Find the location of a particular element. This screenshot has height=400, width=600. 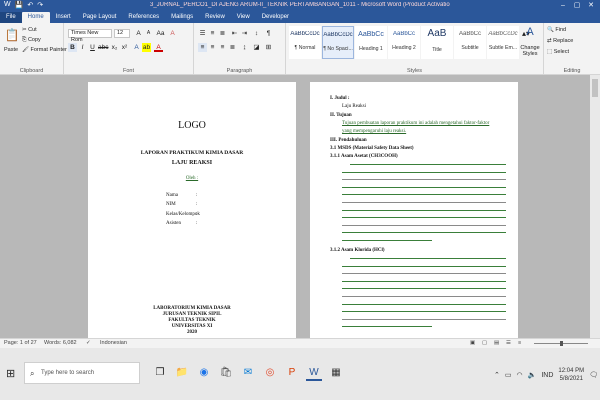

undo-icon: ↶ is located at coordinates (30, 5).